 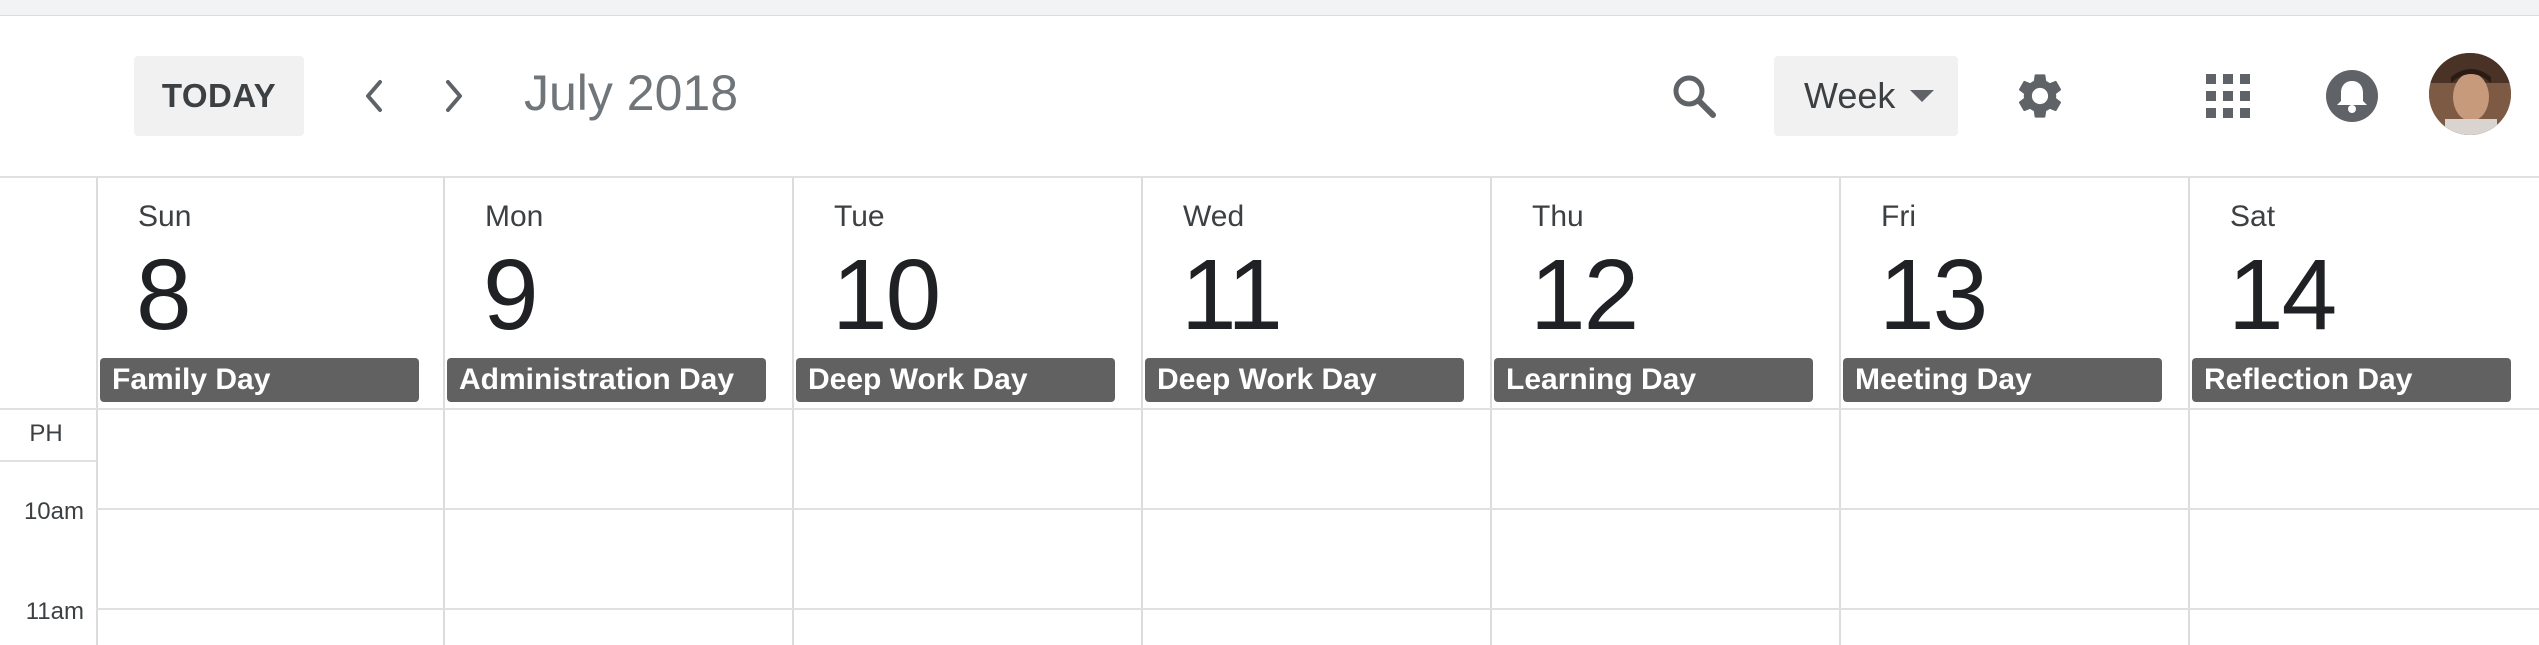 I want to click on day-number: 11, so click(x=1232, y=295).